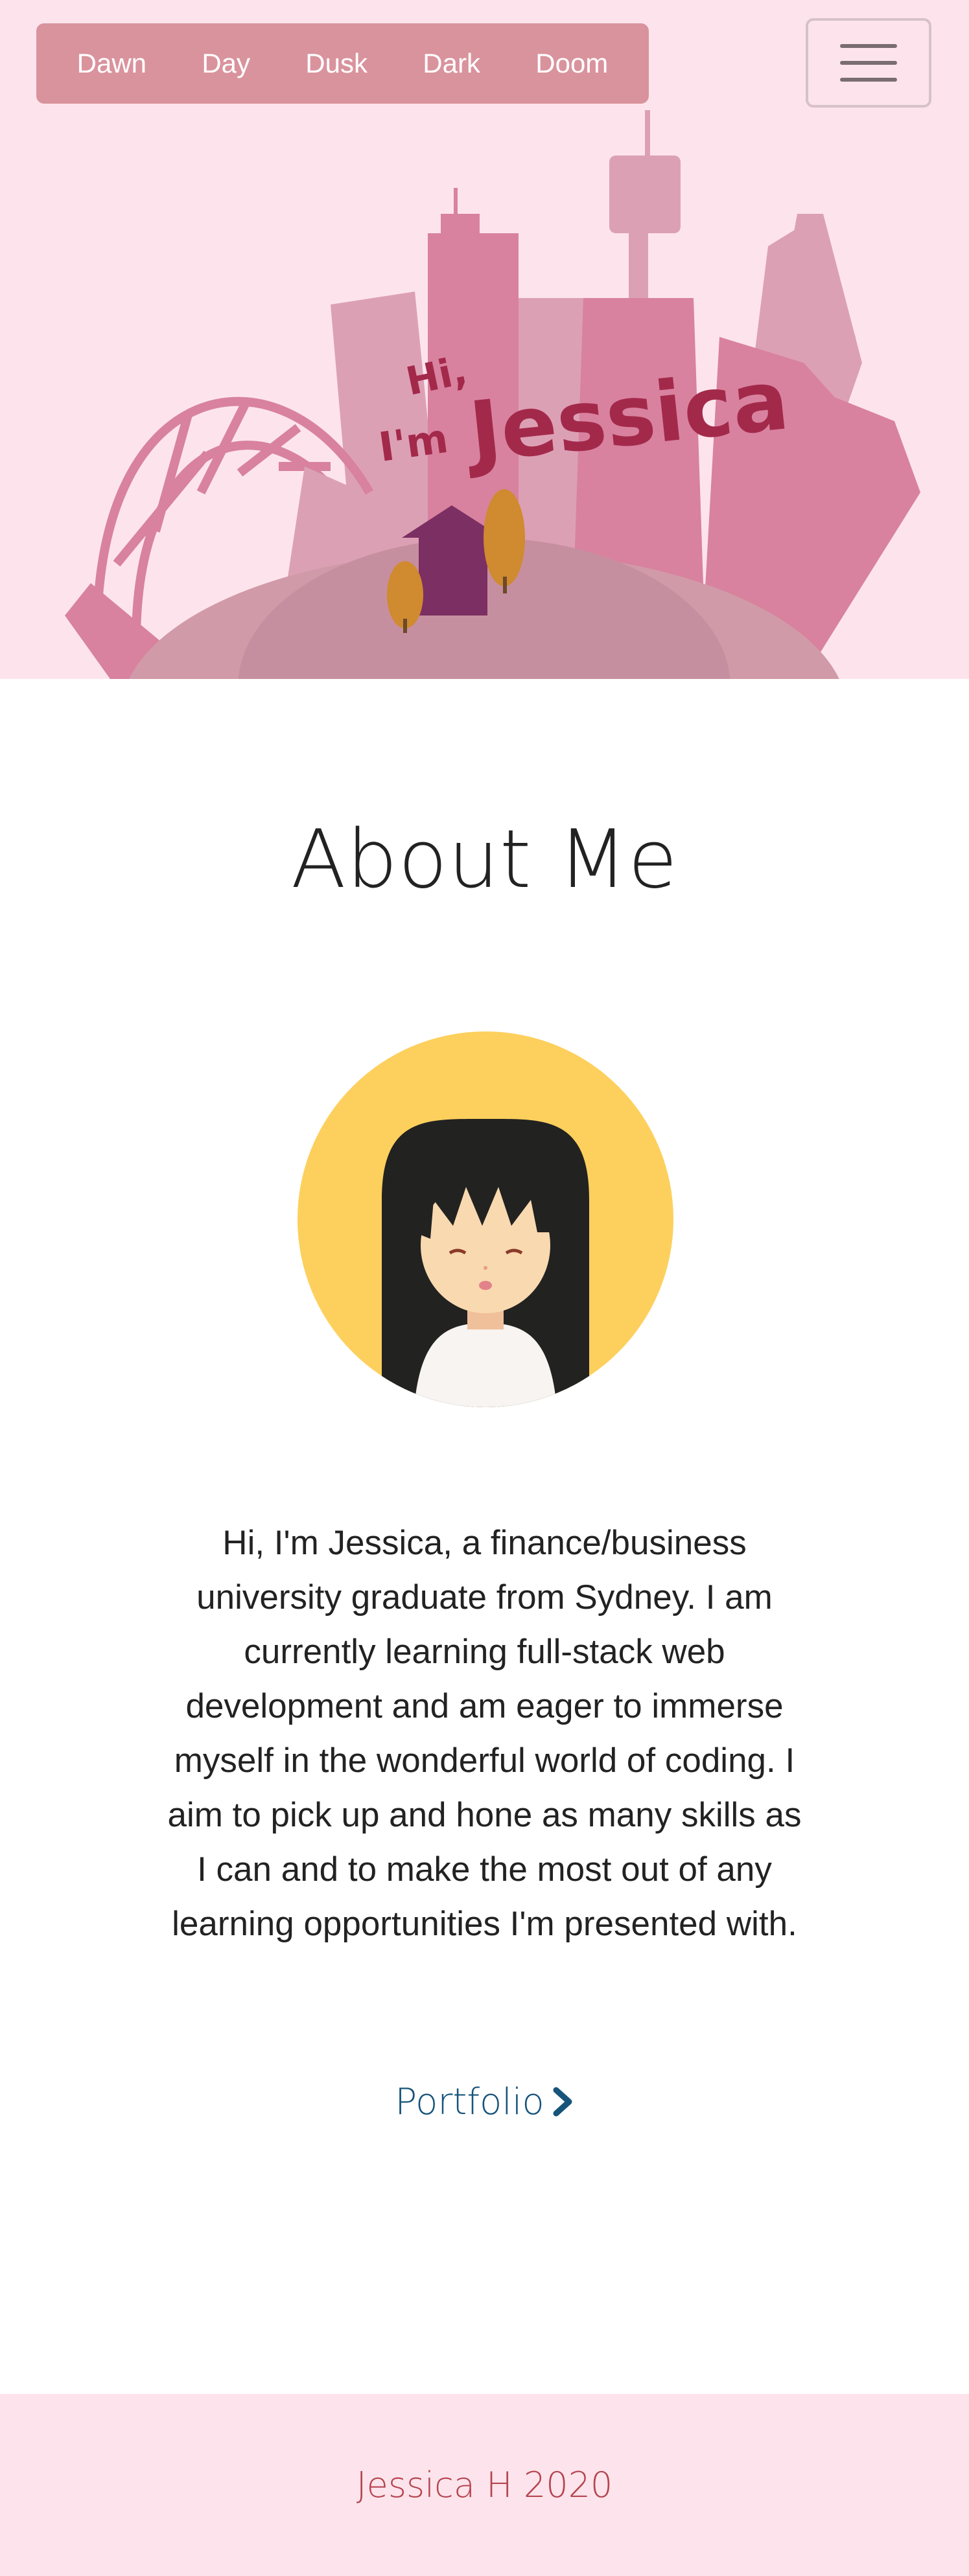 This screenshot has width=969, height=2576. I want to click on hamburger-icon, so click(868, 46).